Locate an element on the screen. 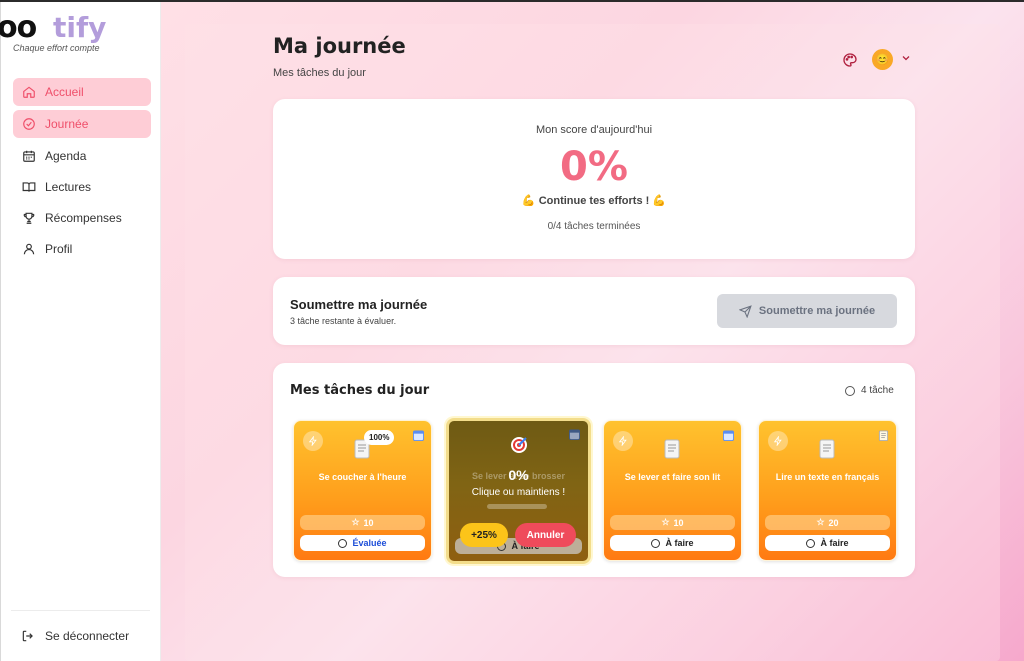 Image resolution: width=1024 pixels, height=661 pixels. score-message-text: Continue tes efforts ! is located at coordinates (594, 201).